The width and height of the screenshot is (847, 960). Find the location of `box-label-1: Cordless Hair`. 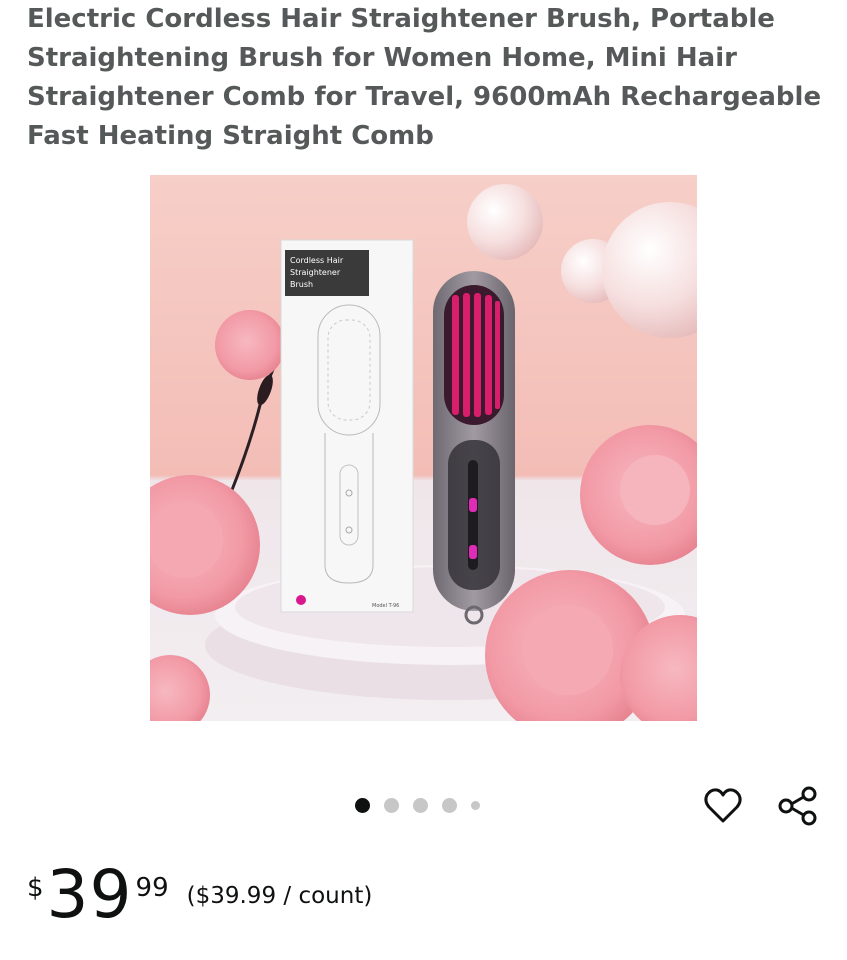

box-label-1: Cordless Hair is located at coordinates (317, 260).